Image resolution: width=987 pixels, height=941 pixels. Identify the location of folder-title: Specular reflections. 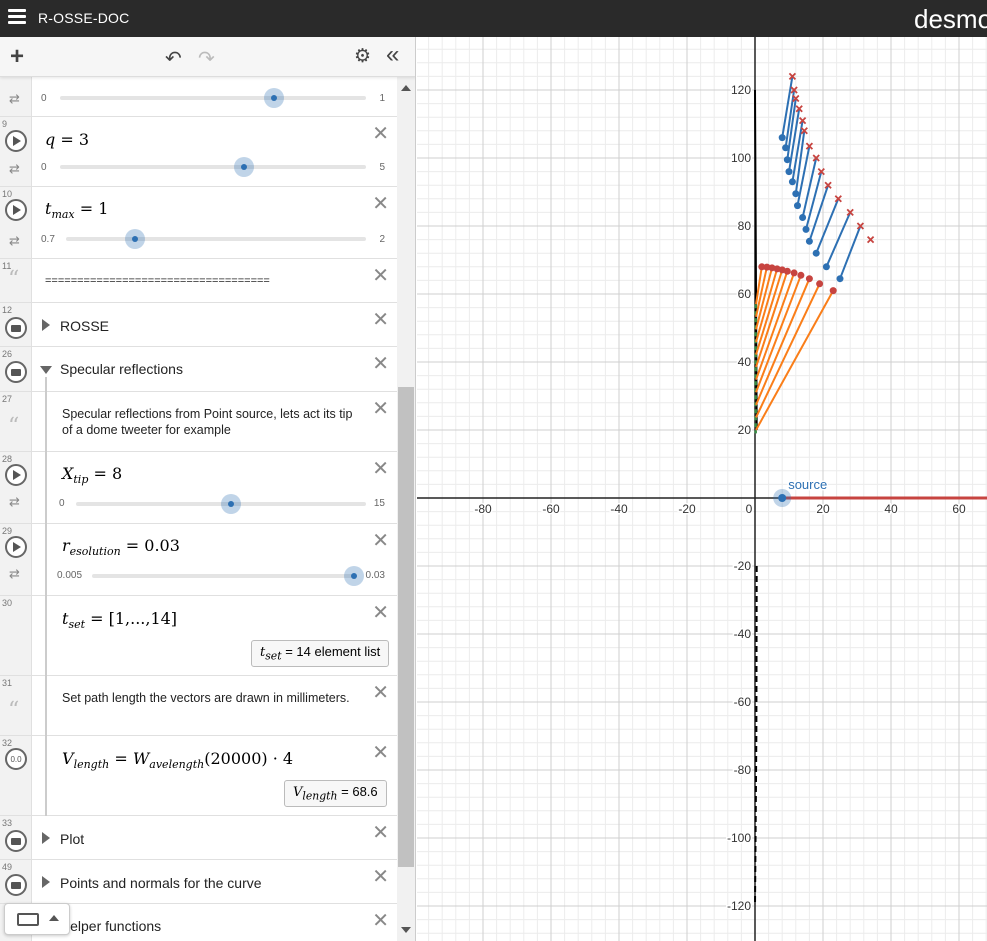
(121, 369).